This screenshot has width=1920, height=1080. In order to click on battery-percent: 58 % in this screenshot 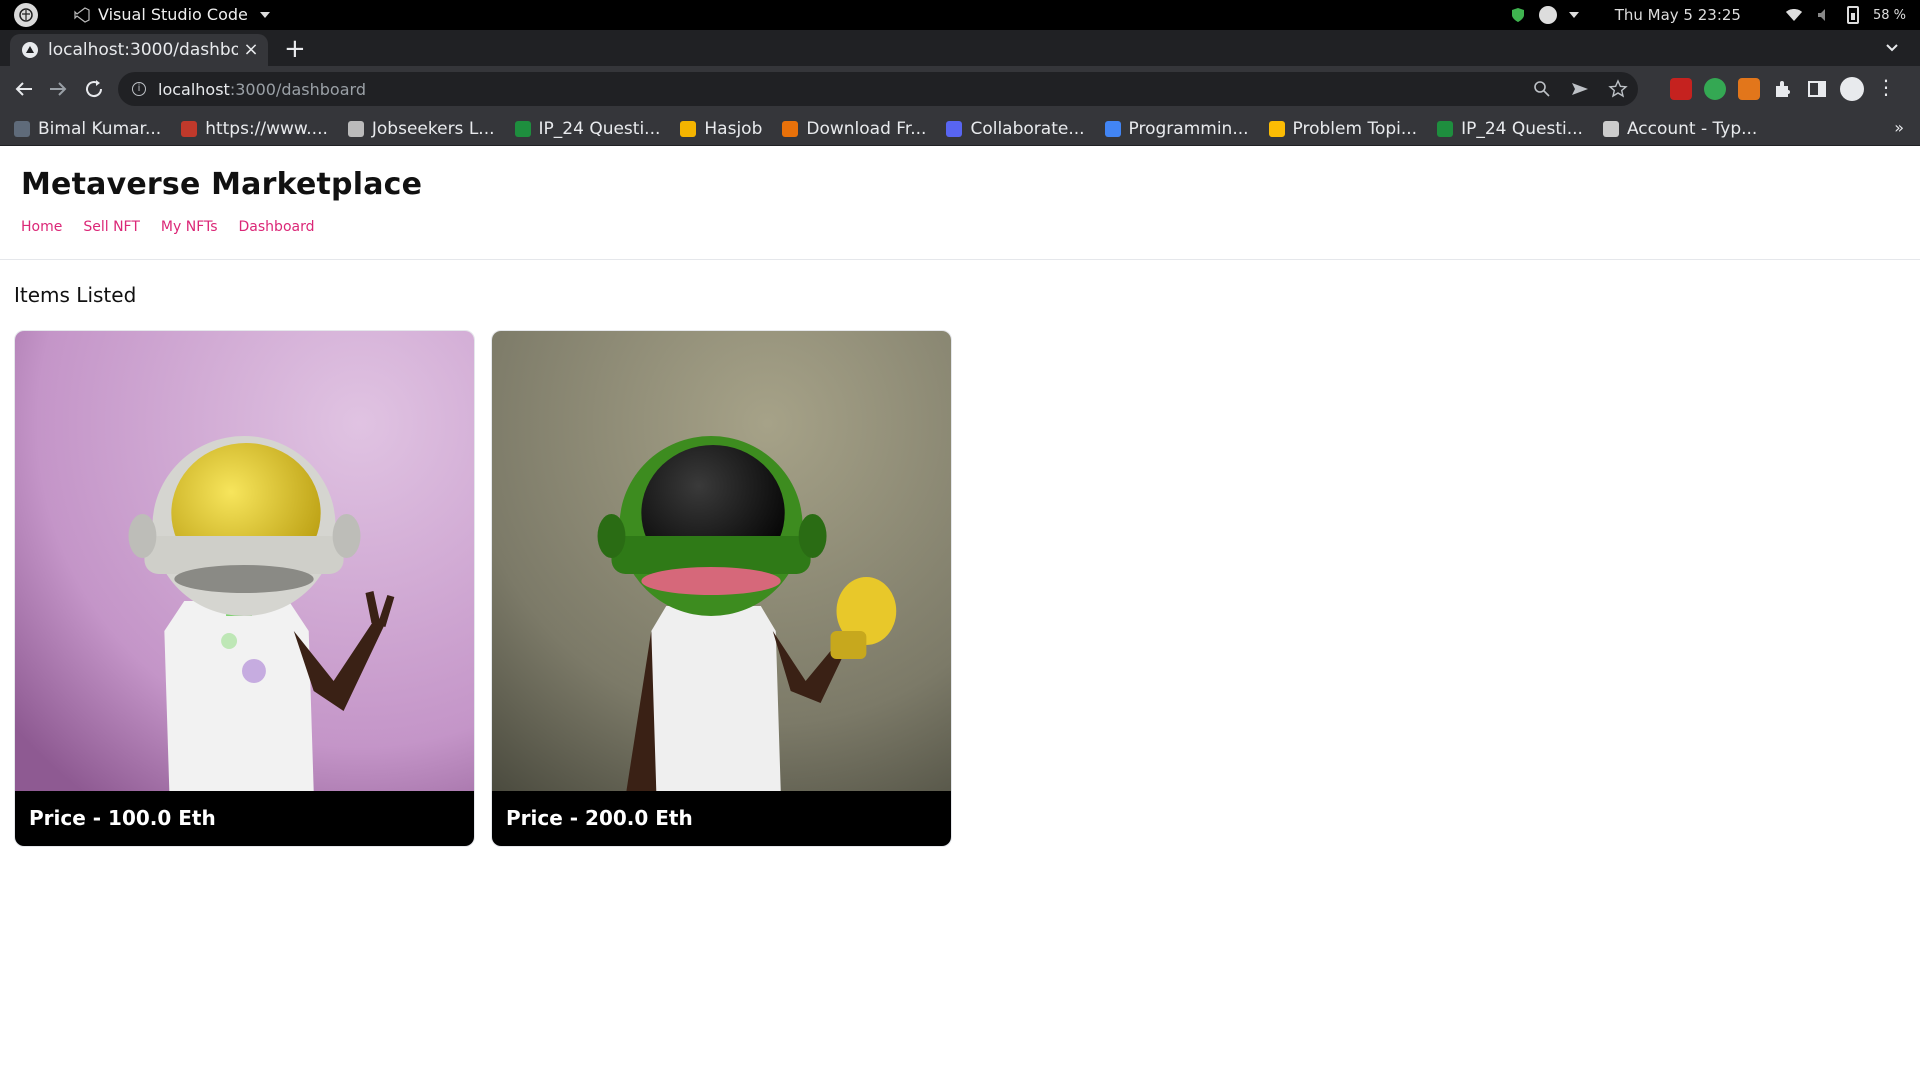, I will do `click(1889, 15)`.